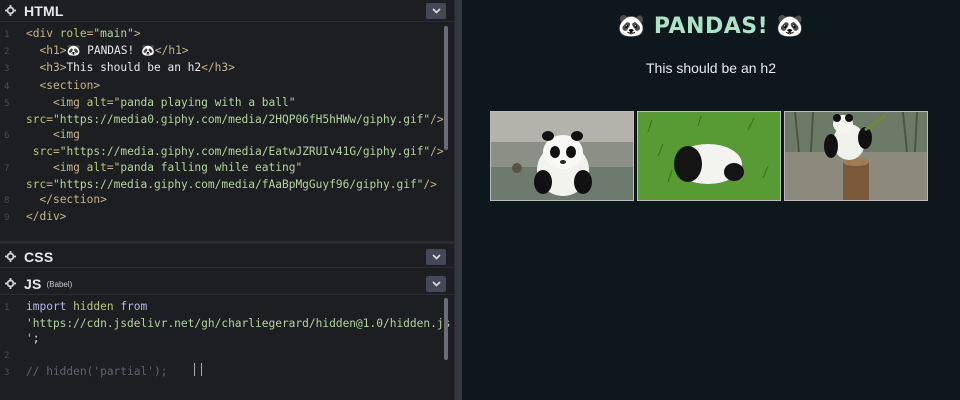 This screenshot has width=960, height=400. Describe the element at coordinates (711, 68) in the screenshot. I see `preview-subheading: This should be an h2` at that location.